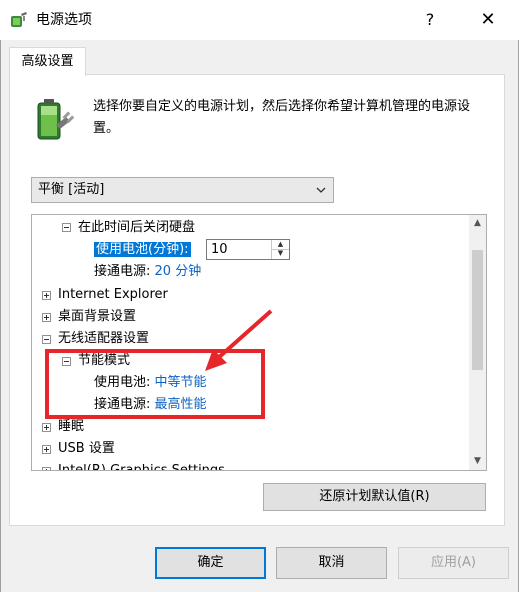 The image size is (519, 592). What do you see at coordinates (248, 249) in the screenshot?
I see `battery-minutes-stepper: 10 ▲ ▼` at bounding box center [248, 249].